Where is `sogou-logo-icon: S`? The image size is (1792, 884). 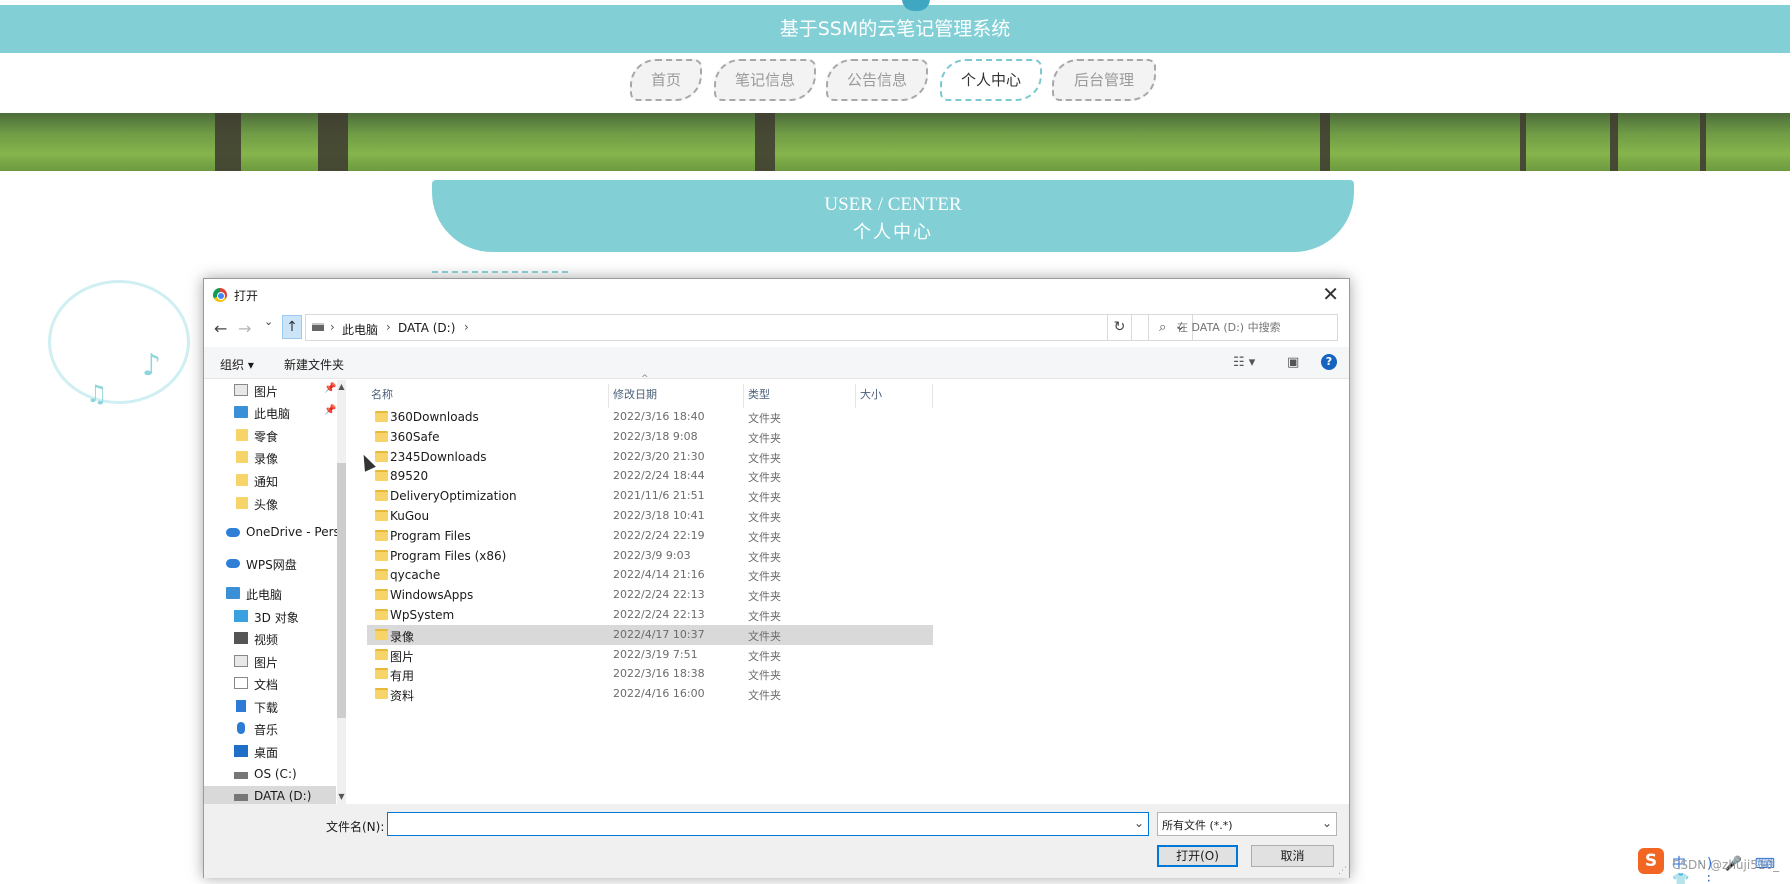 sogou-logo-icon: S is located at coordinates (1651, 861).